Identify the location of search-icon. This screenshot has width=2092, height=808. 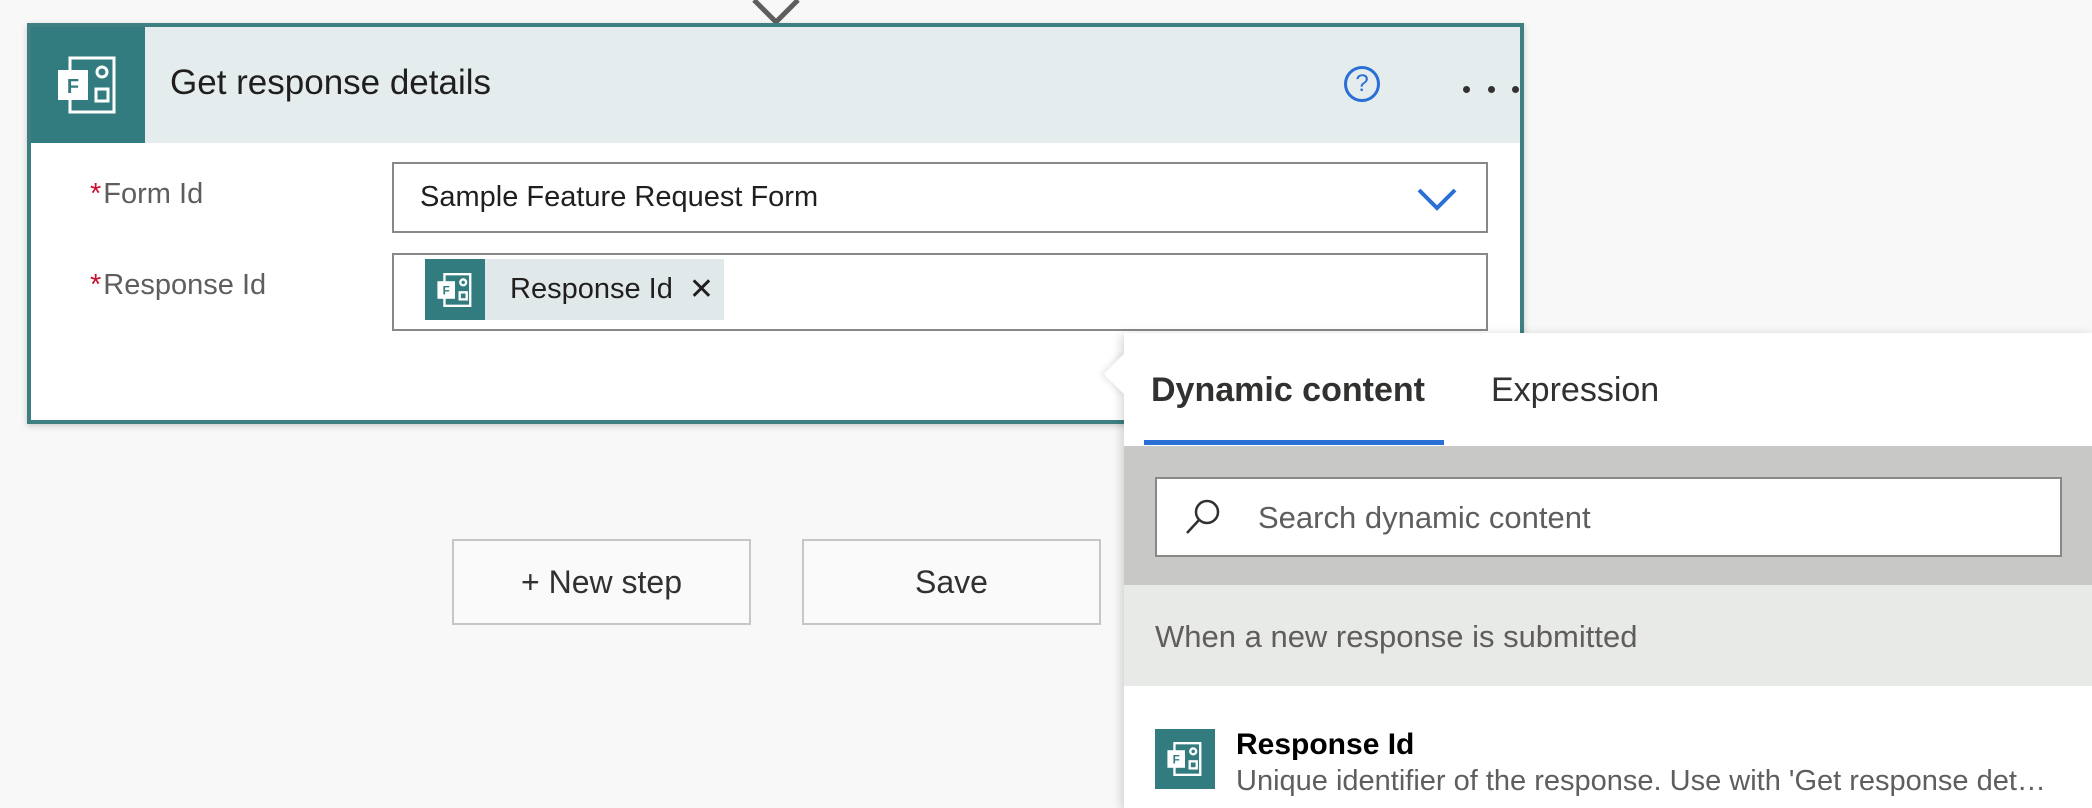
(1203, 516).